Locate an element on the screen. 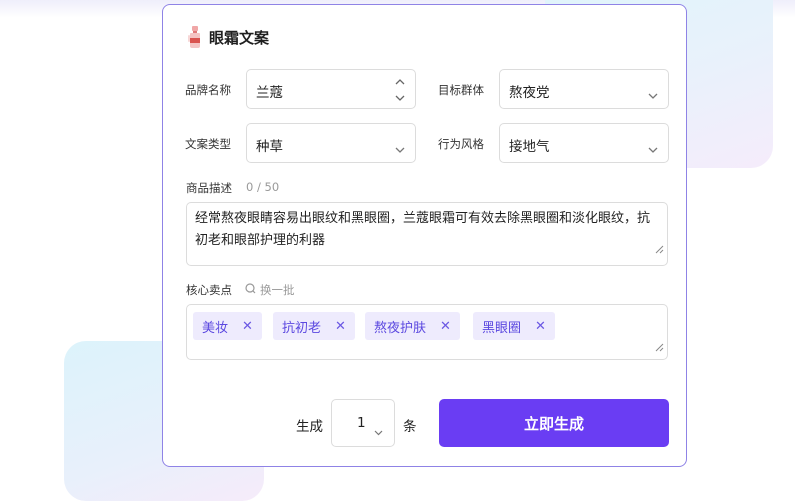 The width and height of the screenshot is (795, 501). refresh-icon is located at coordinates (250, 290).